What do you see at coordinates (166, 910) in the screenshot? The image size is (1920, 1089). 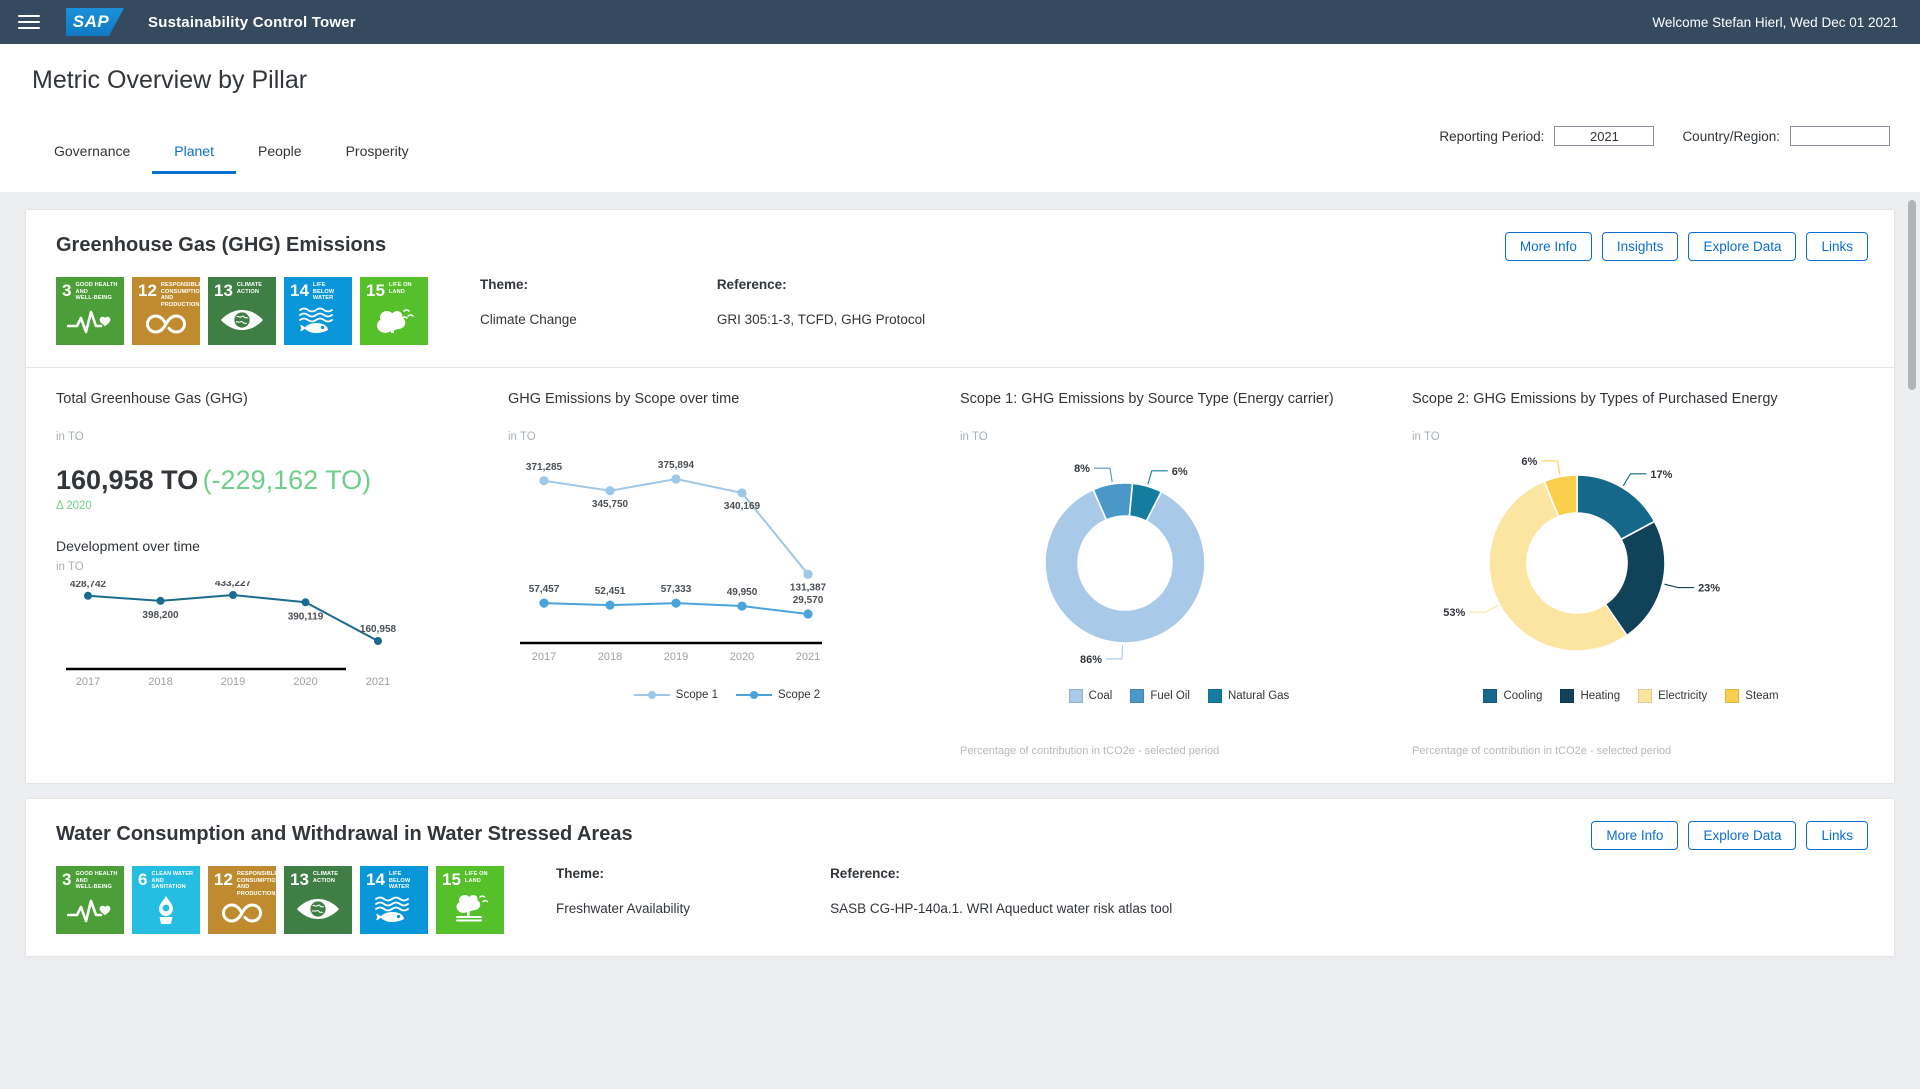 I see `water-glass-icon` at bounding box center [166, 910].